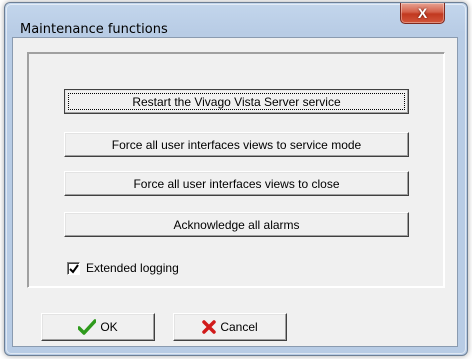 This screenshot has width=472, height=359. I want to click on acknowledge-alarms-label: Acknowledge all alarms, so click(236, 224).